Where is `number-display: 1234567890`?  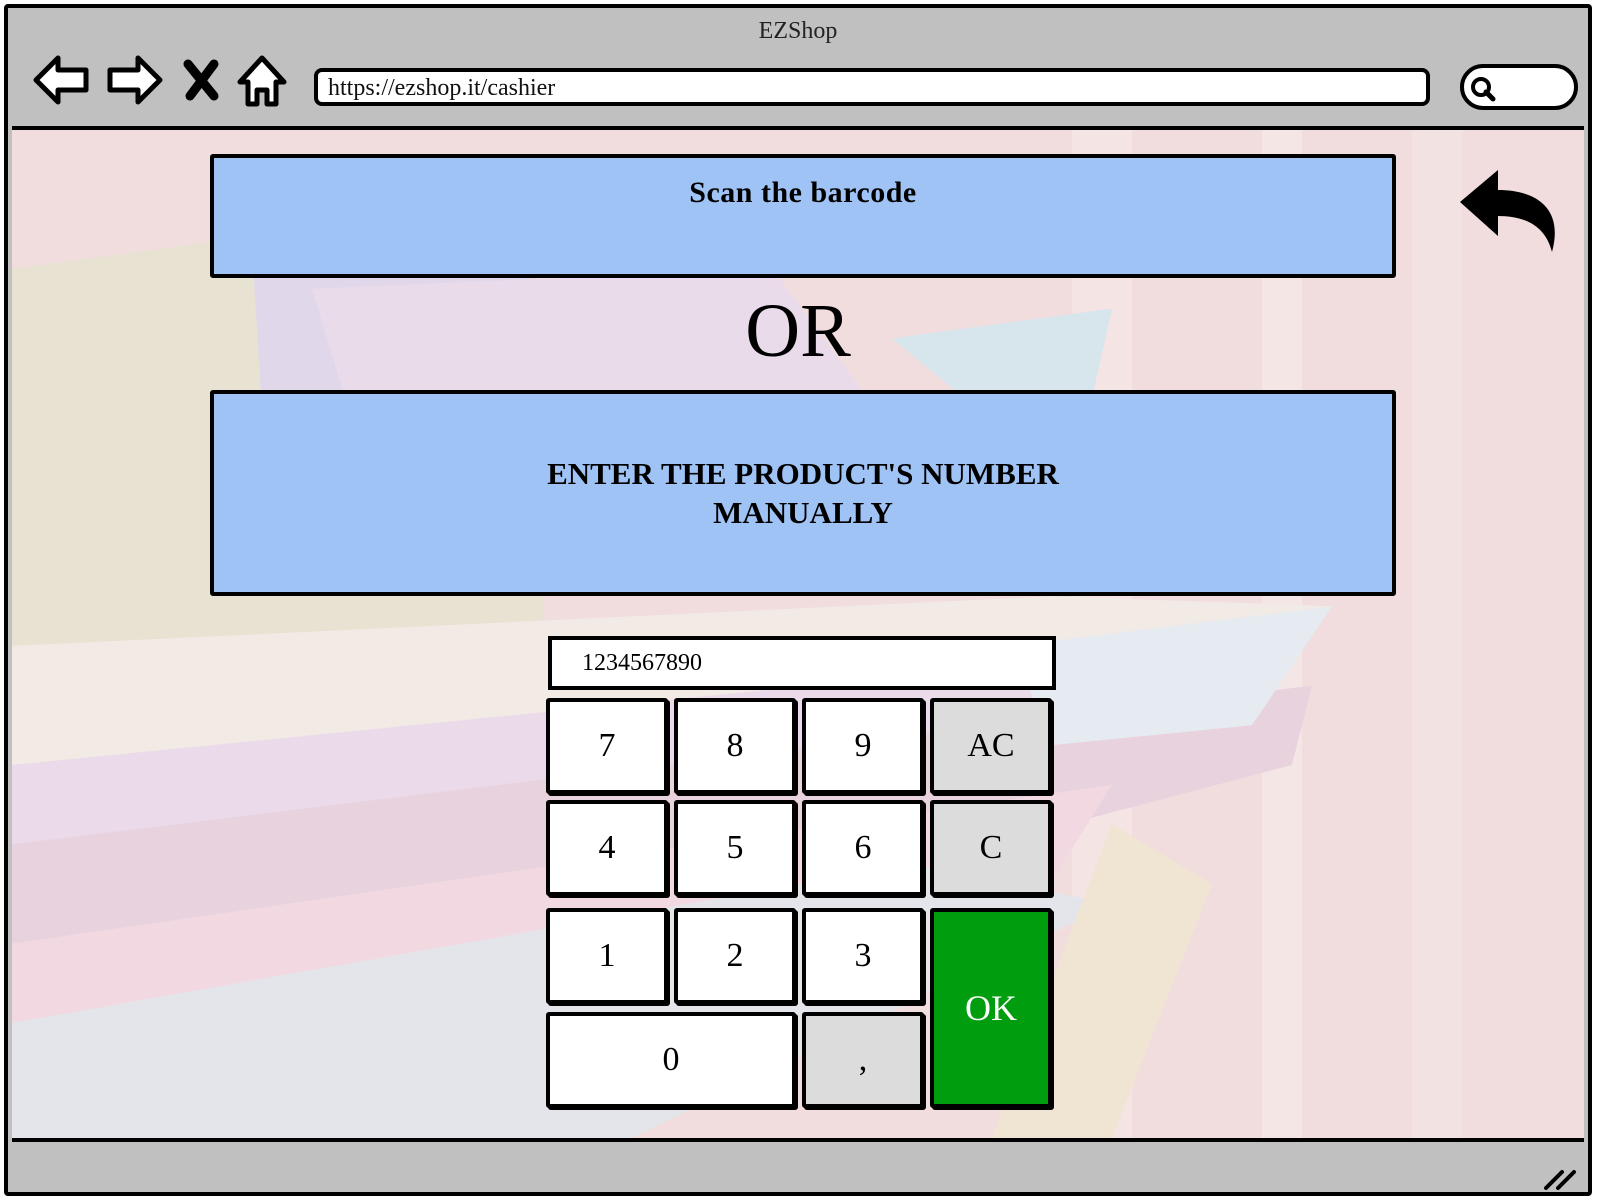 number-display: 1234567890 is located at coordinates (802, 663).